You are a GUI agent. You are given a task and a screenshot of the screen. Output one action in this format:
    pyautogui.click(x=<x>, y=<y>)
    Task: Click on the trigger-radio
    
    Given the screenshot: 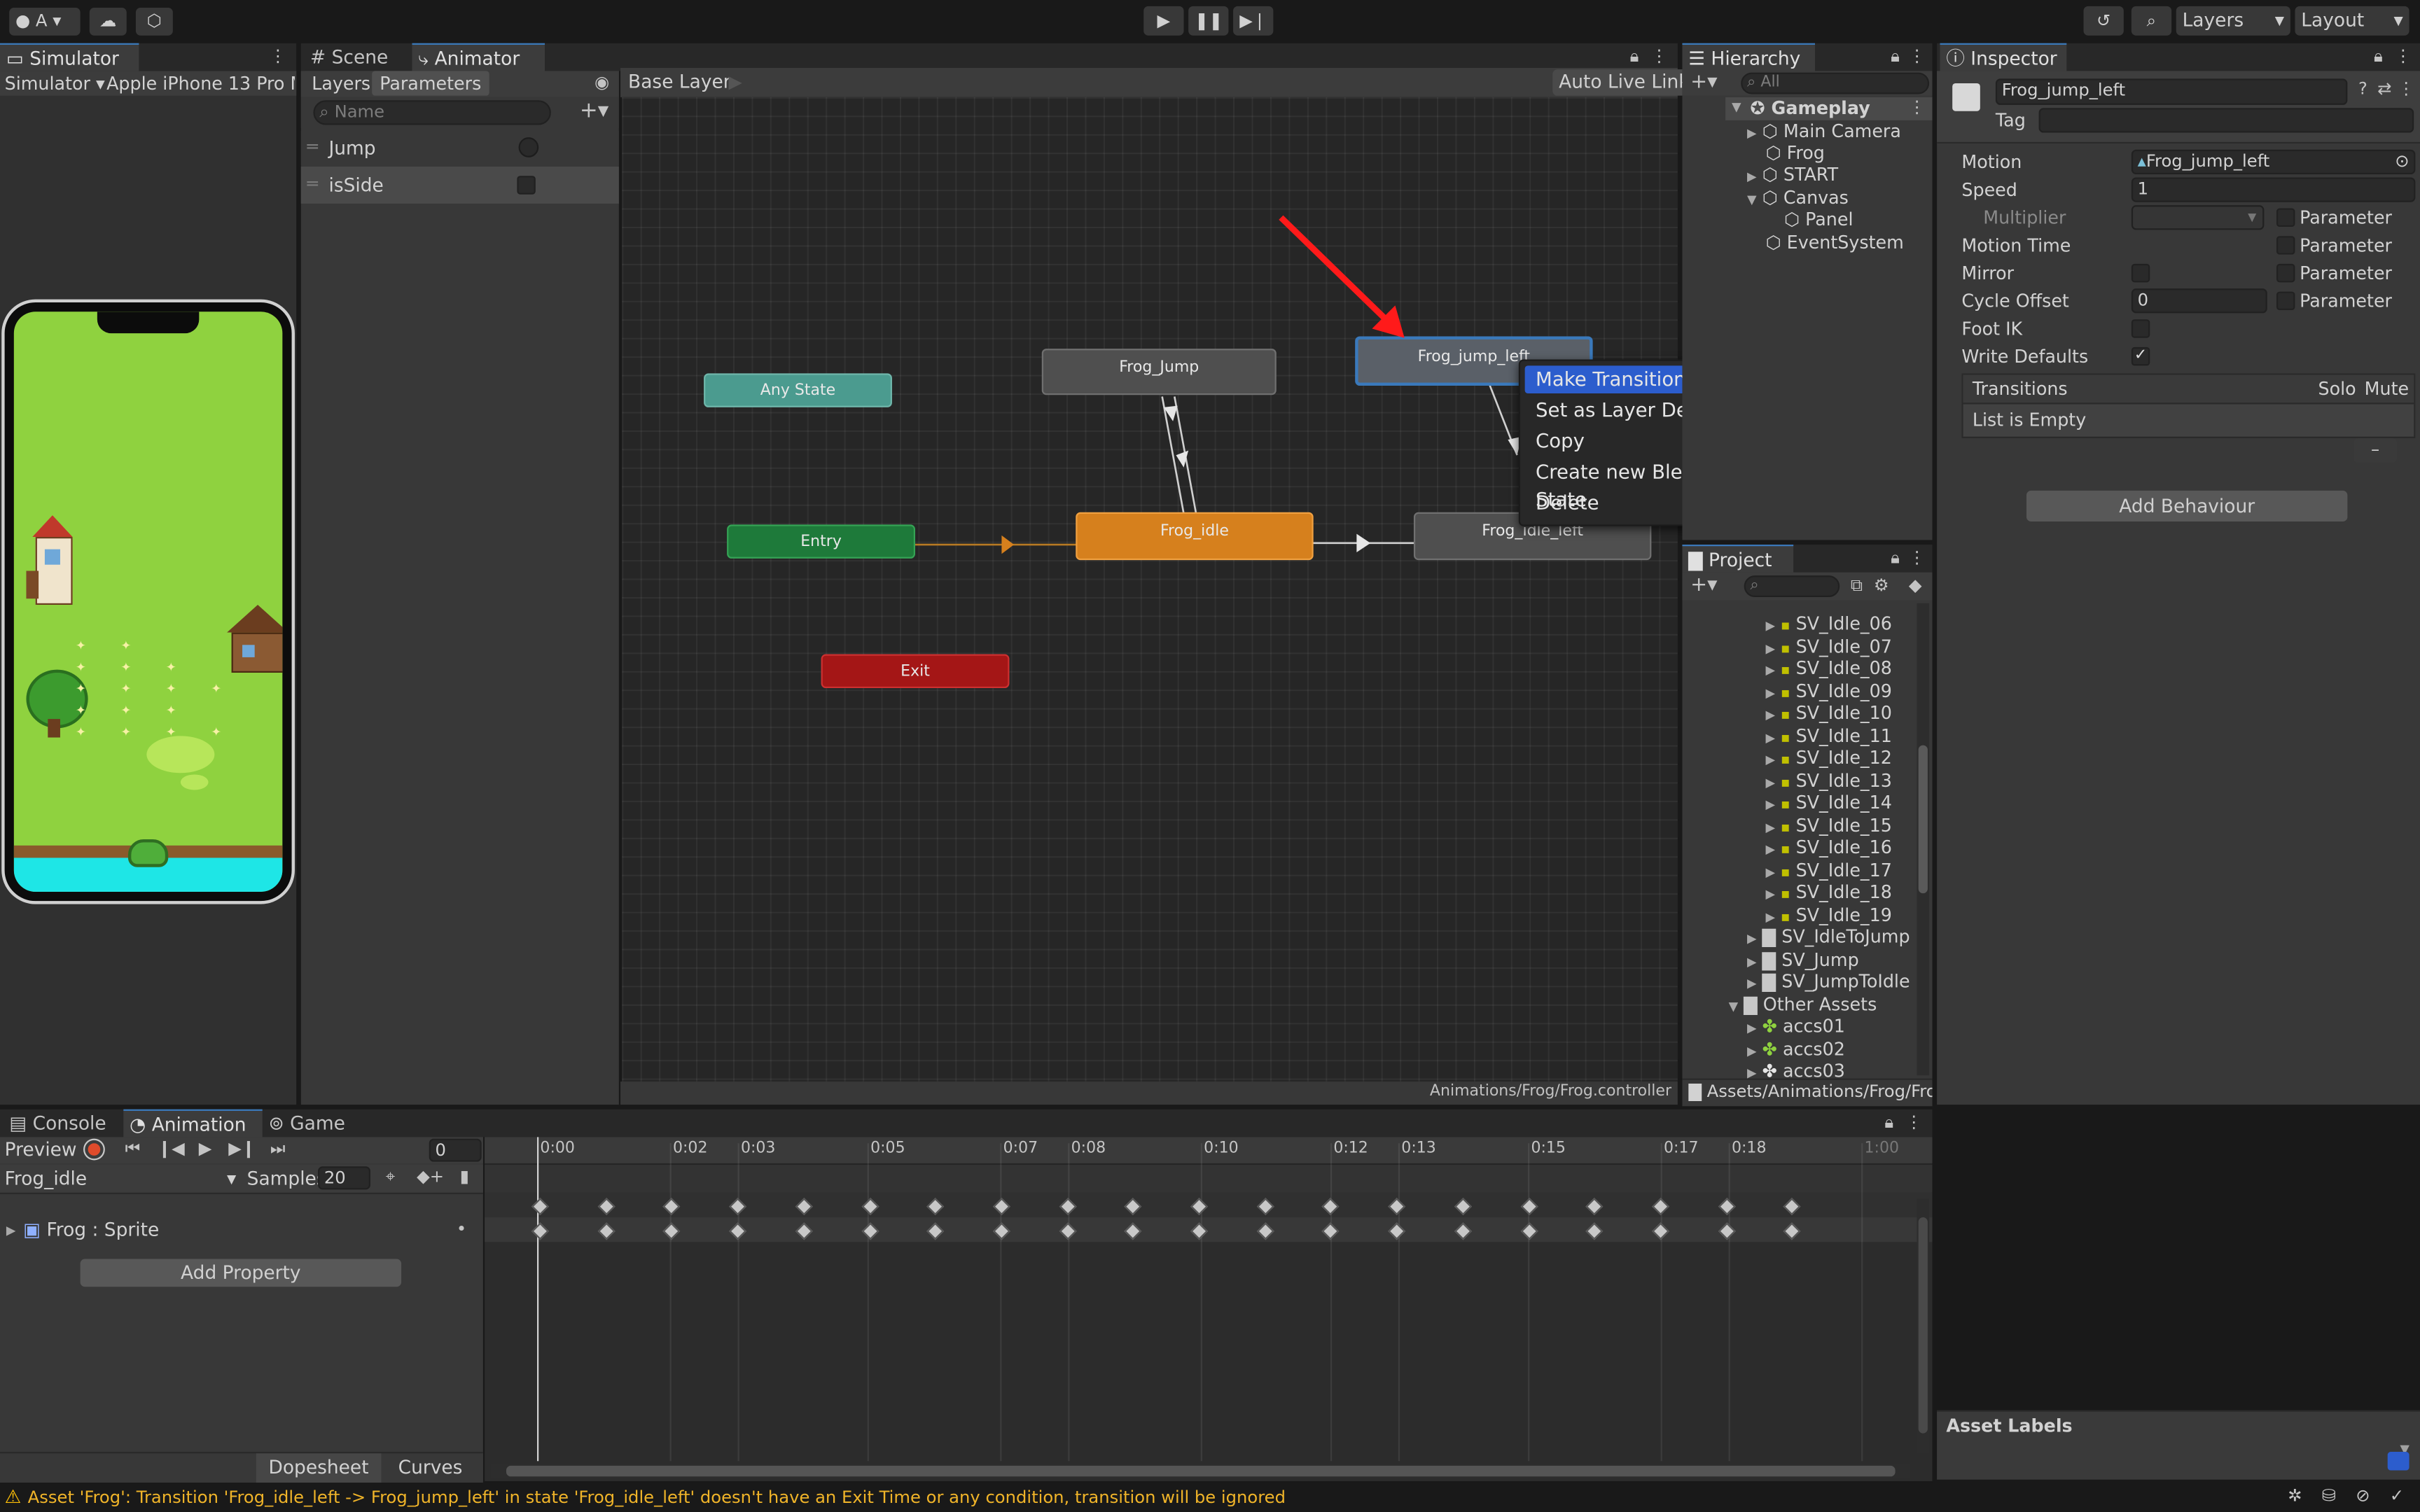 What is the action you would take?
    pyautogui.click(x=528, y=147)
    